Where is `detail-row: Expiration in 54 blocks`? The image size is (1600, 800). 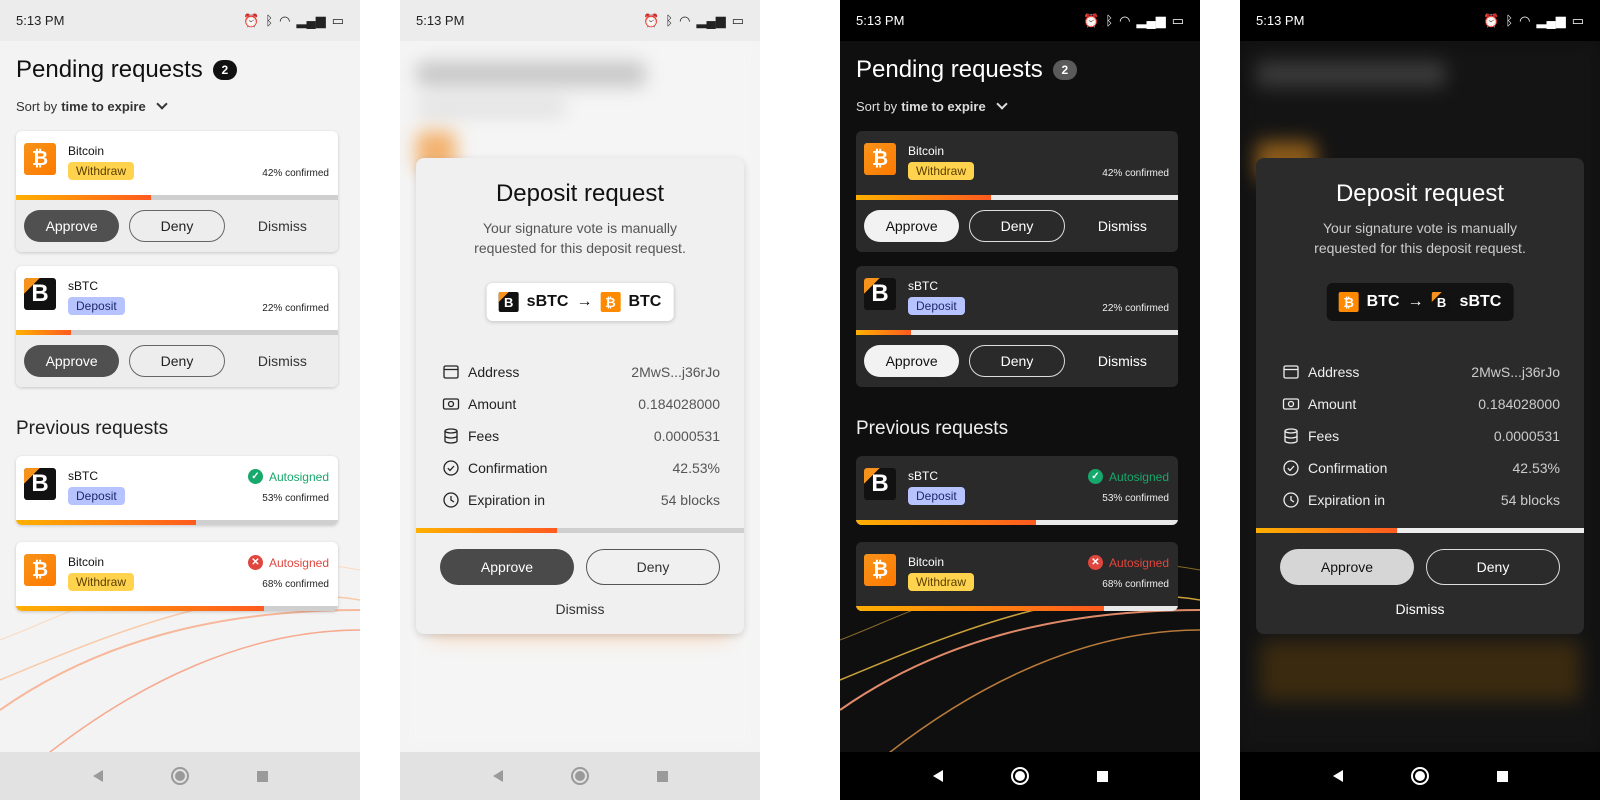
detail-row: Expiration in 54 blocks is located at coordinates (581, 500).